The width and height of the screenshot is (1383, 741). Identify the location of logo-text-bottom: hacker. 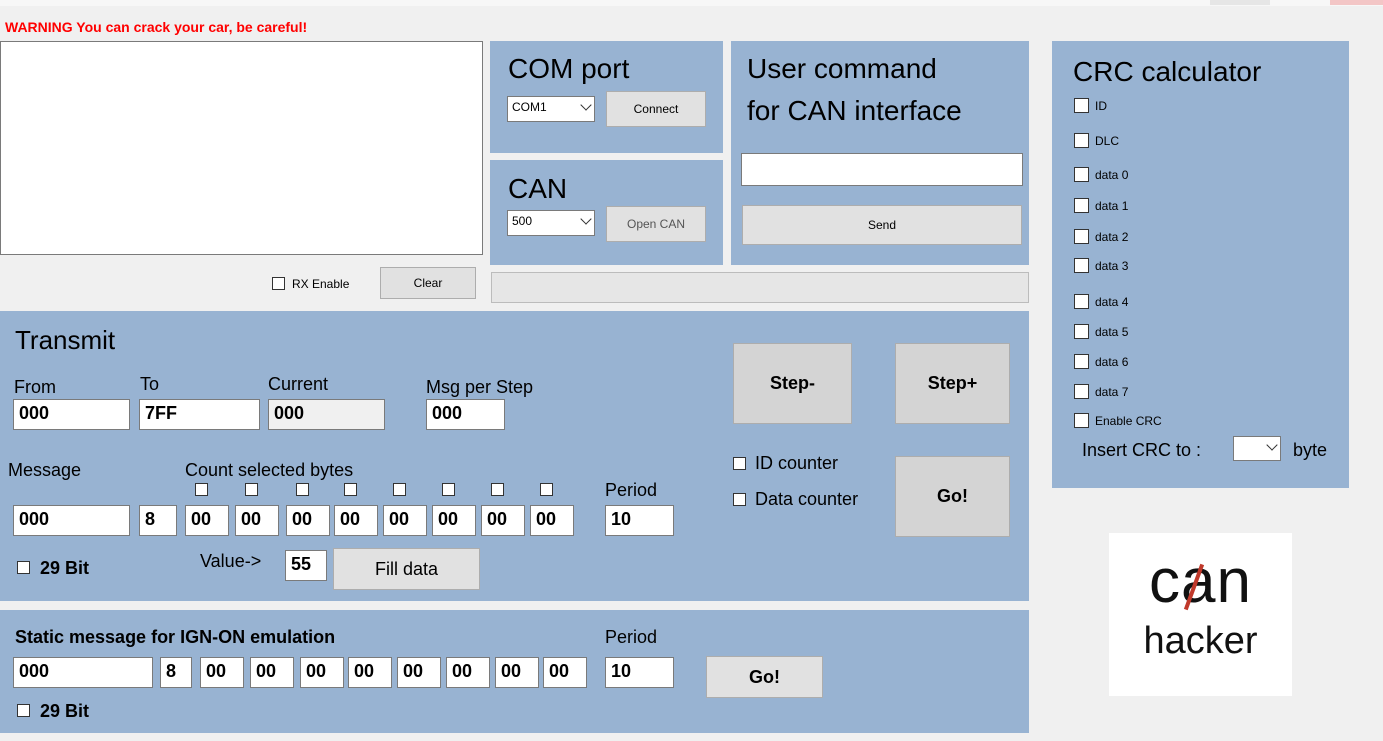
(1200, 641).